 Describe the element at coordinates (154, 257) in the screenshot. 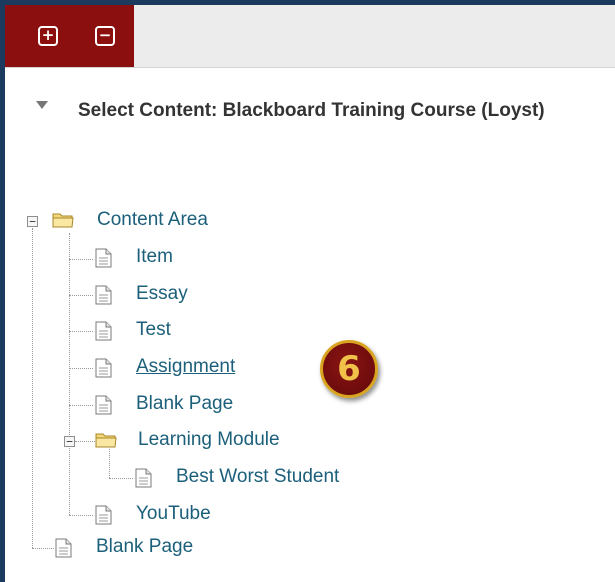

I see `tree-item-item: Item` at that location.